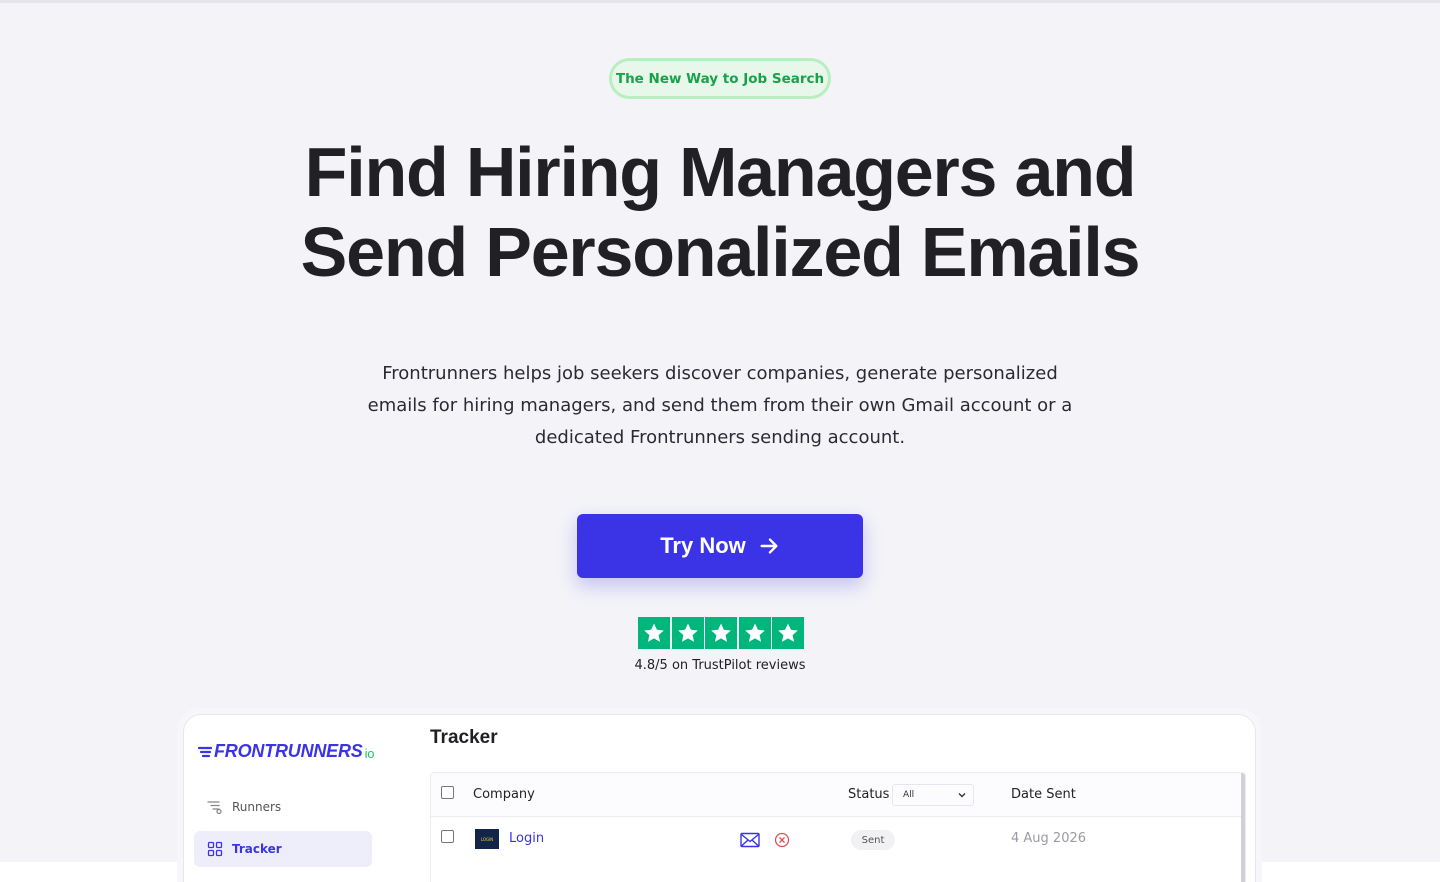 Image resolution: width=1440 pixels, height=882 pixels. What do you see at coordinates (750, 840) in the screenshot?
I see `mail-icon` at bounding box center [750, 840].